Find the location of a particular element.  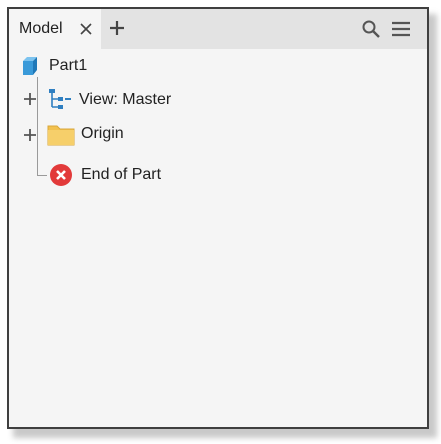

hamburger-menu-icon is located at coordinates (401, 29).